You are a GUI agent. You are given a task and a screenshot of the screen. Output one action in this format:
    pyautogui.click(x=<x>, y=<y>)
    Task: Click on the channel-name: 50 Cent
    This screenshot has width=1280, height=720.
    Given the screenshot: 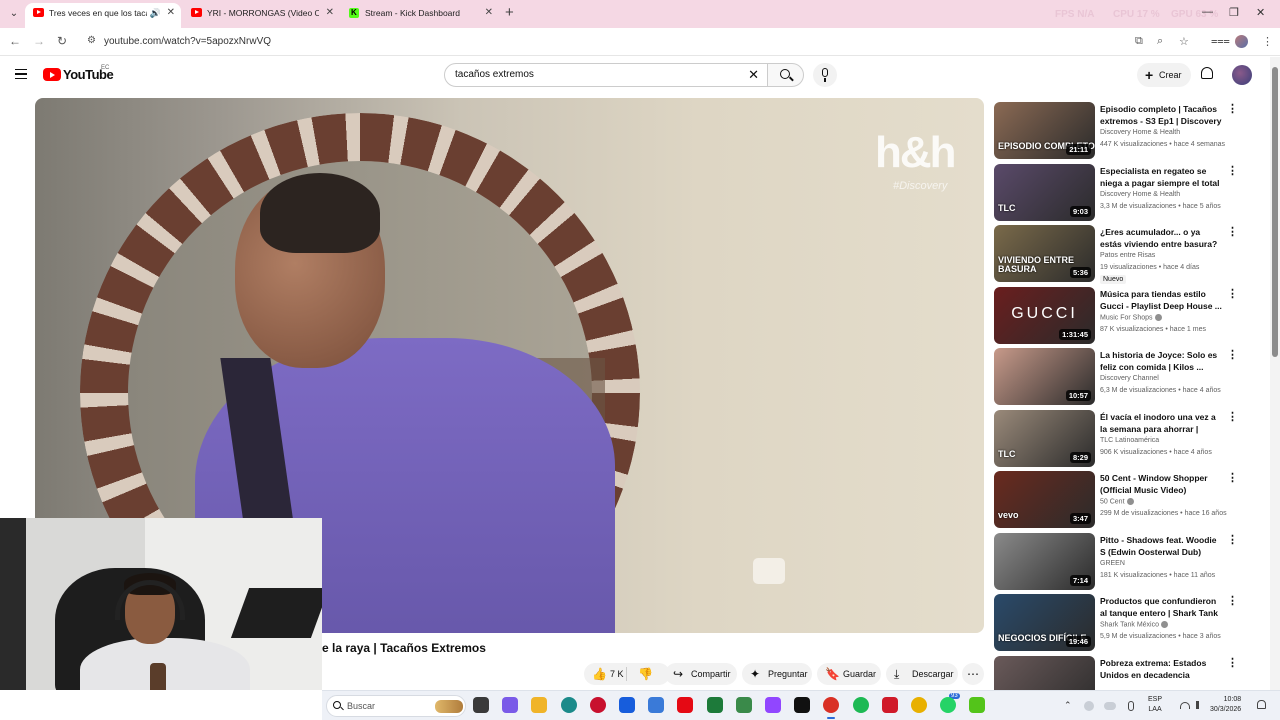 What is the action you would take?
    pyautogui.click(x=1117, y=501)
    